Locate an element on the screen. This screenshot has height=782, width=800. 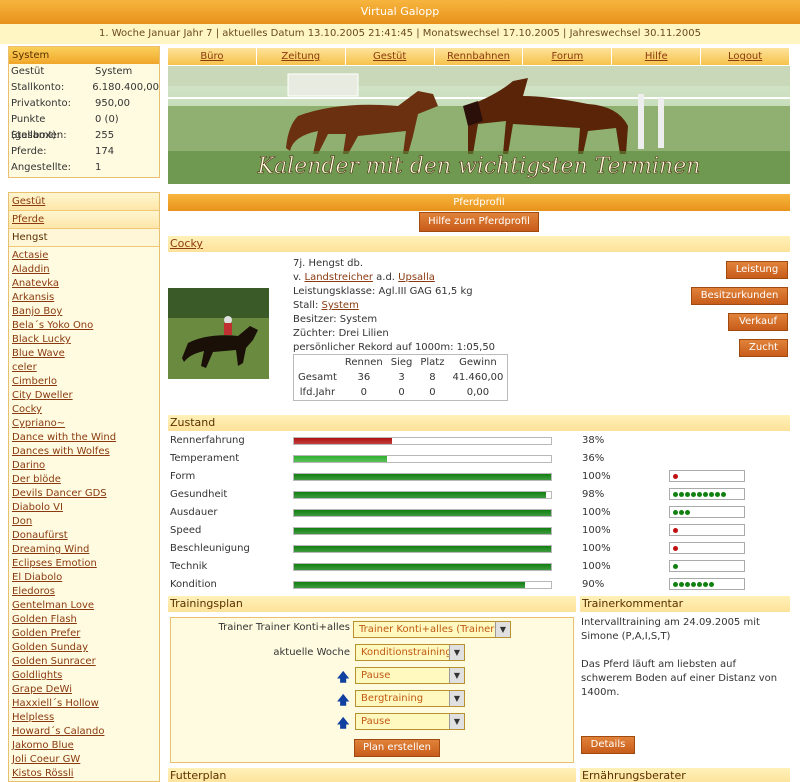
leistung-button: Leistung is located at coordinates (757, 270).